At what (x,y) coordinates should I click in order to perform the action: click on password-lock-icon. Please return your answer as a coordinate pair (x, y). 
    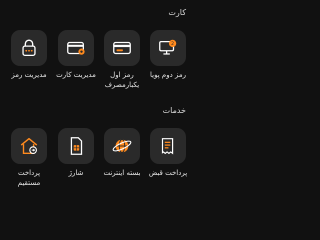
    Looking at the image, I should click on (29, 48).